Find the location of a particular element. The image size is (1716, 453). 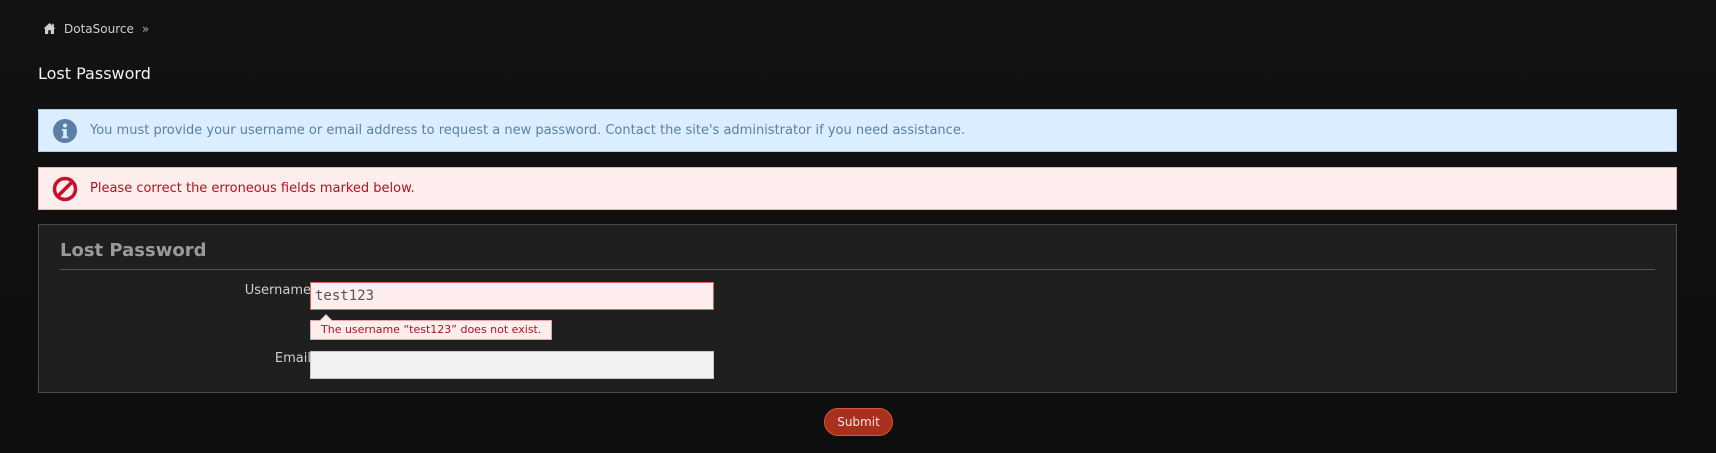

page-title: Lost Password is located at coordinates (94, 73).